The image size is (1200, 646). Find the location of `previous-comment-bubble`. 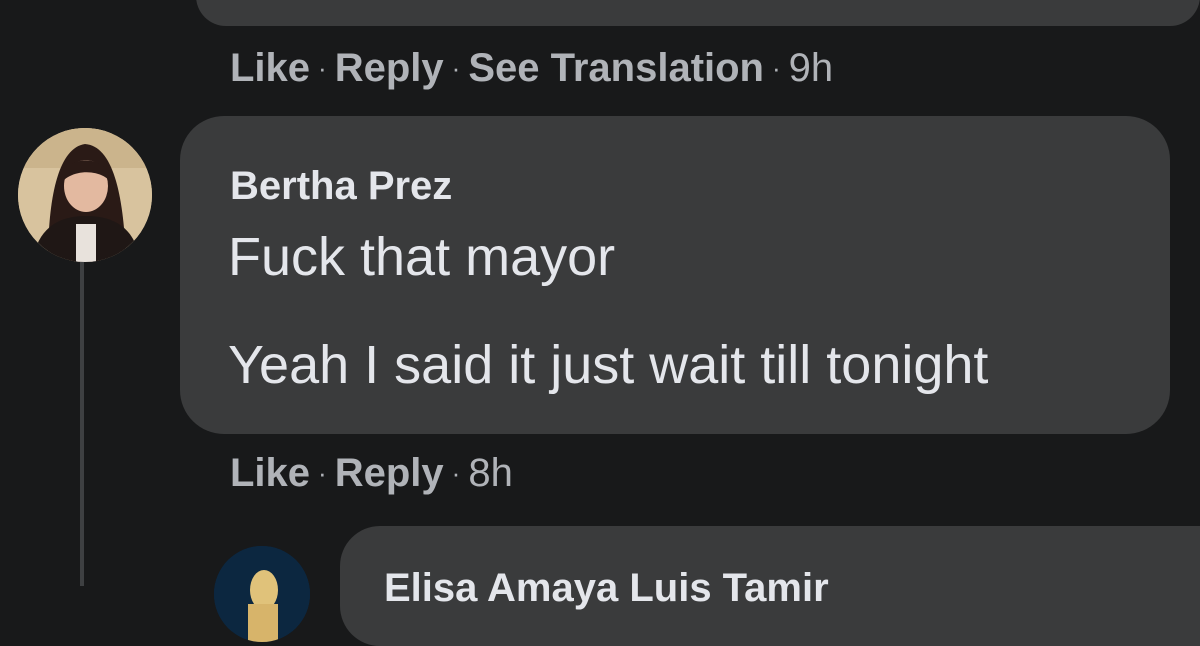

previous-comment-bubble is located at coordinates (698, 13).